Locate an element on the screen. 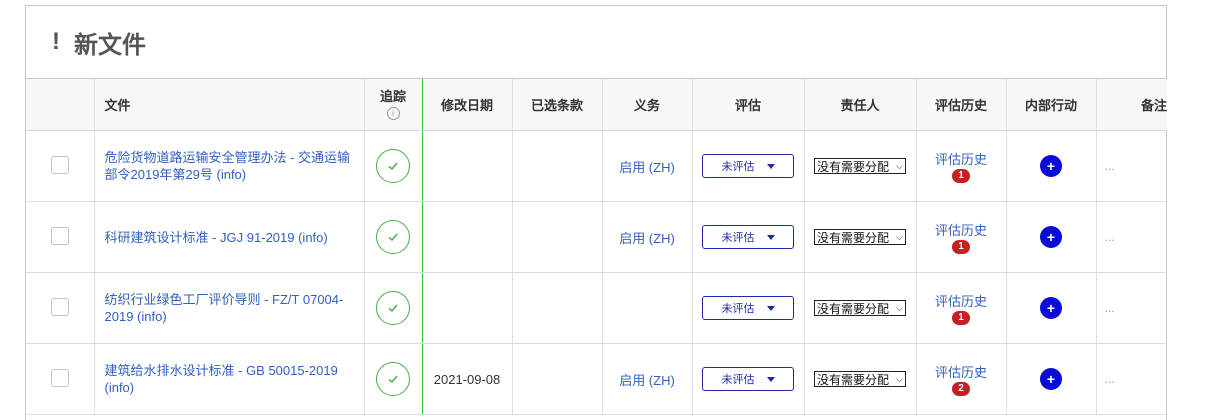  file-link: 科研建筑设计标准 - JGJ 91-2019 (info) is located at coordinates (230, 237).